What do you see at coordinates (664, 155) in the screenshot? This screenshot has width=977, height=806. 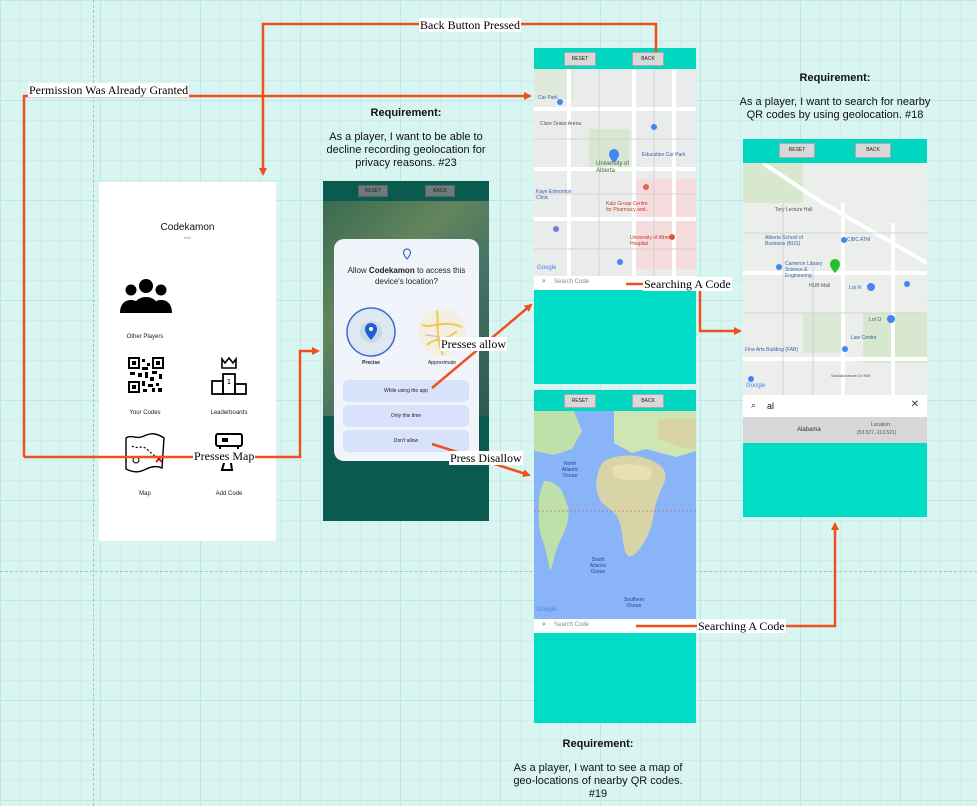 I see `map-place-label: Education Car Park` at bounding box center [664, 155].